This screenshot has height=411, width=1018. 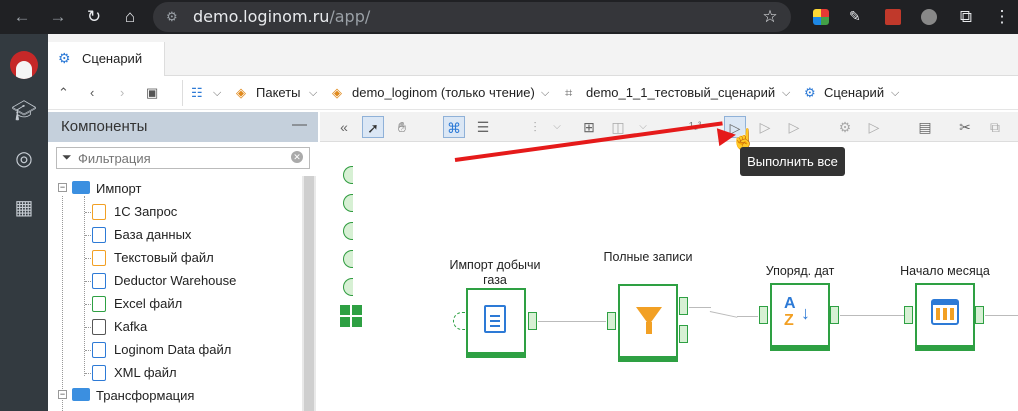 What do you see at coordinates (145, 373) in the screenshot?
I see `tree-item: XML файл` at bounding box center [145, 373].